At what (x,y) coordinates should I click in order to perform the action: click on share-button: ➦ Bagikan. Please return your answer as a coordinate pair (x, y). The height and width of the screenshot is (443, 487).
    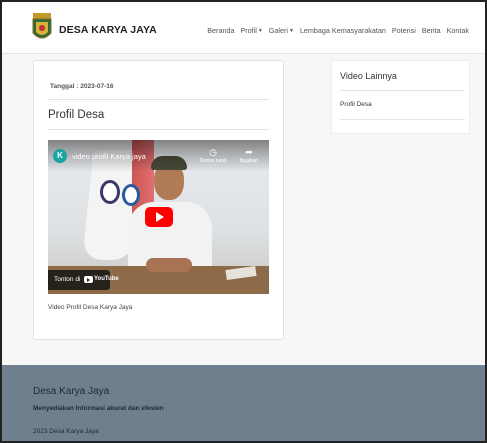
    Looking at the image, I should click on (249, 155).